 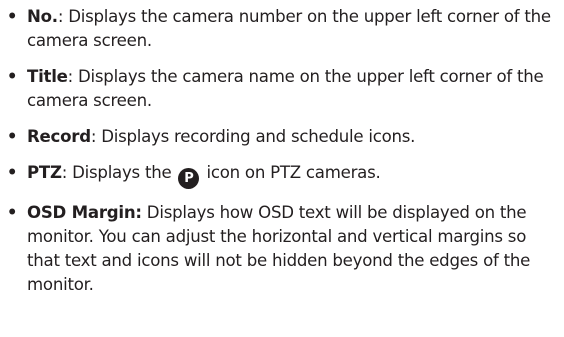 I want to click on term-ptz: PTZ, so click(x=44, y=172).